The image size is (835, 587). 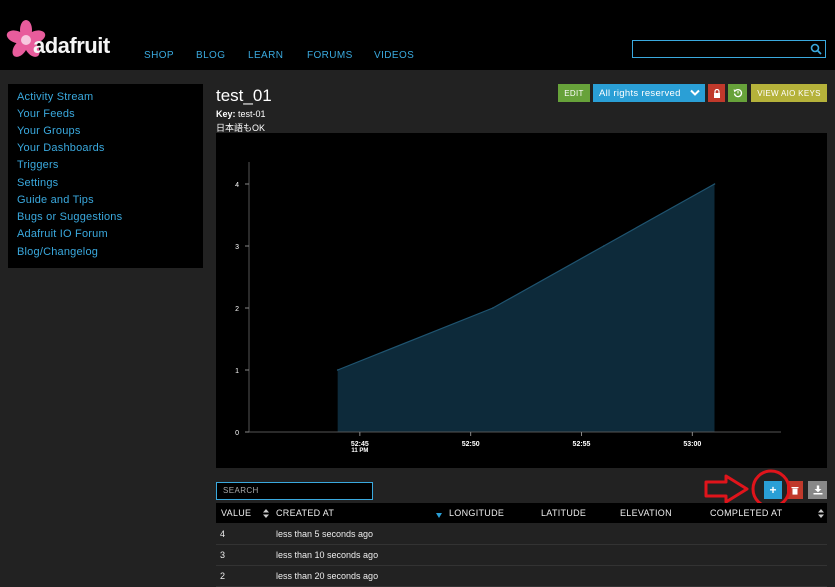 I want to click on nav-blog: BLOG, so click(x=210, y=55).